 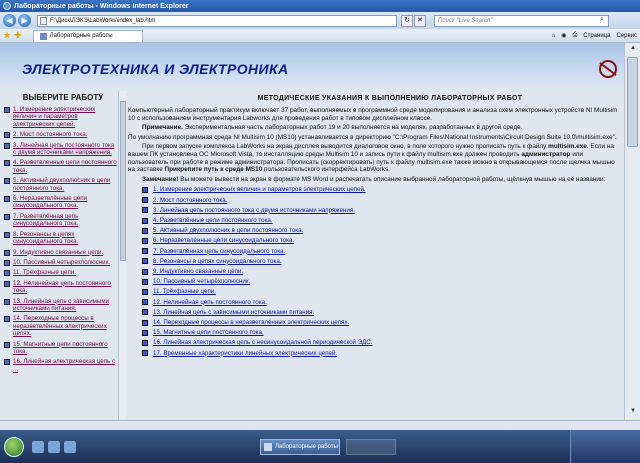 I want to click on logo-icon, so click(x=608, y=69).